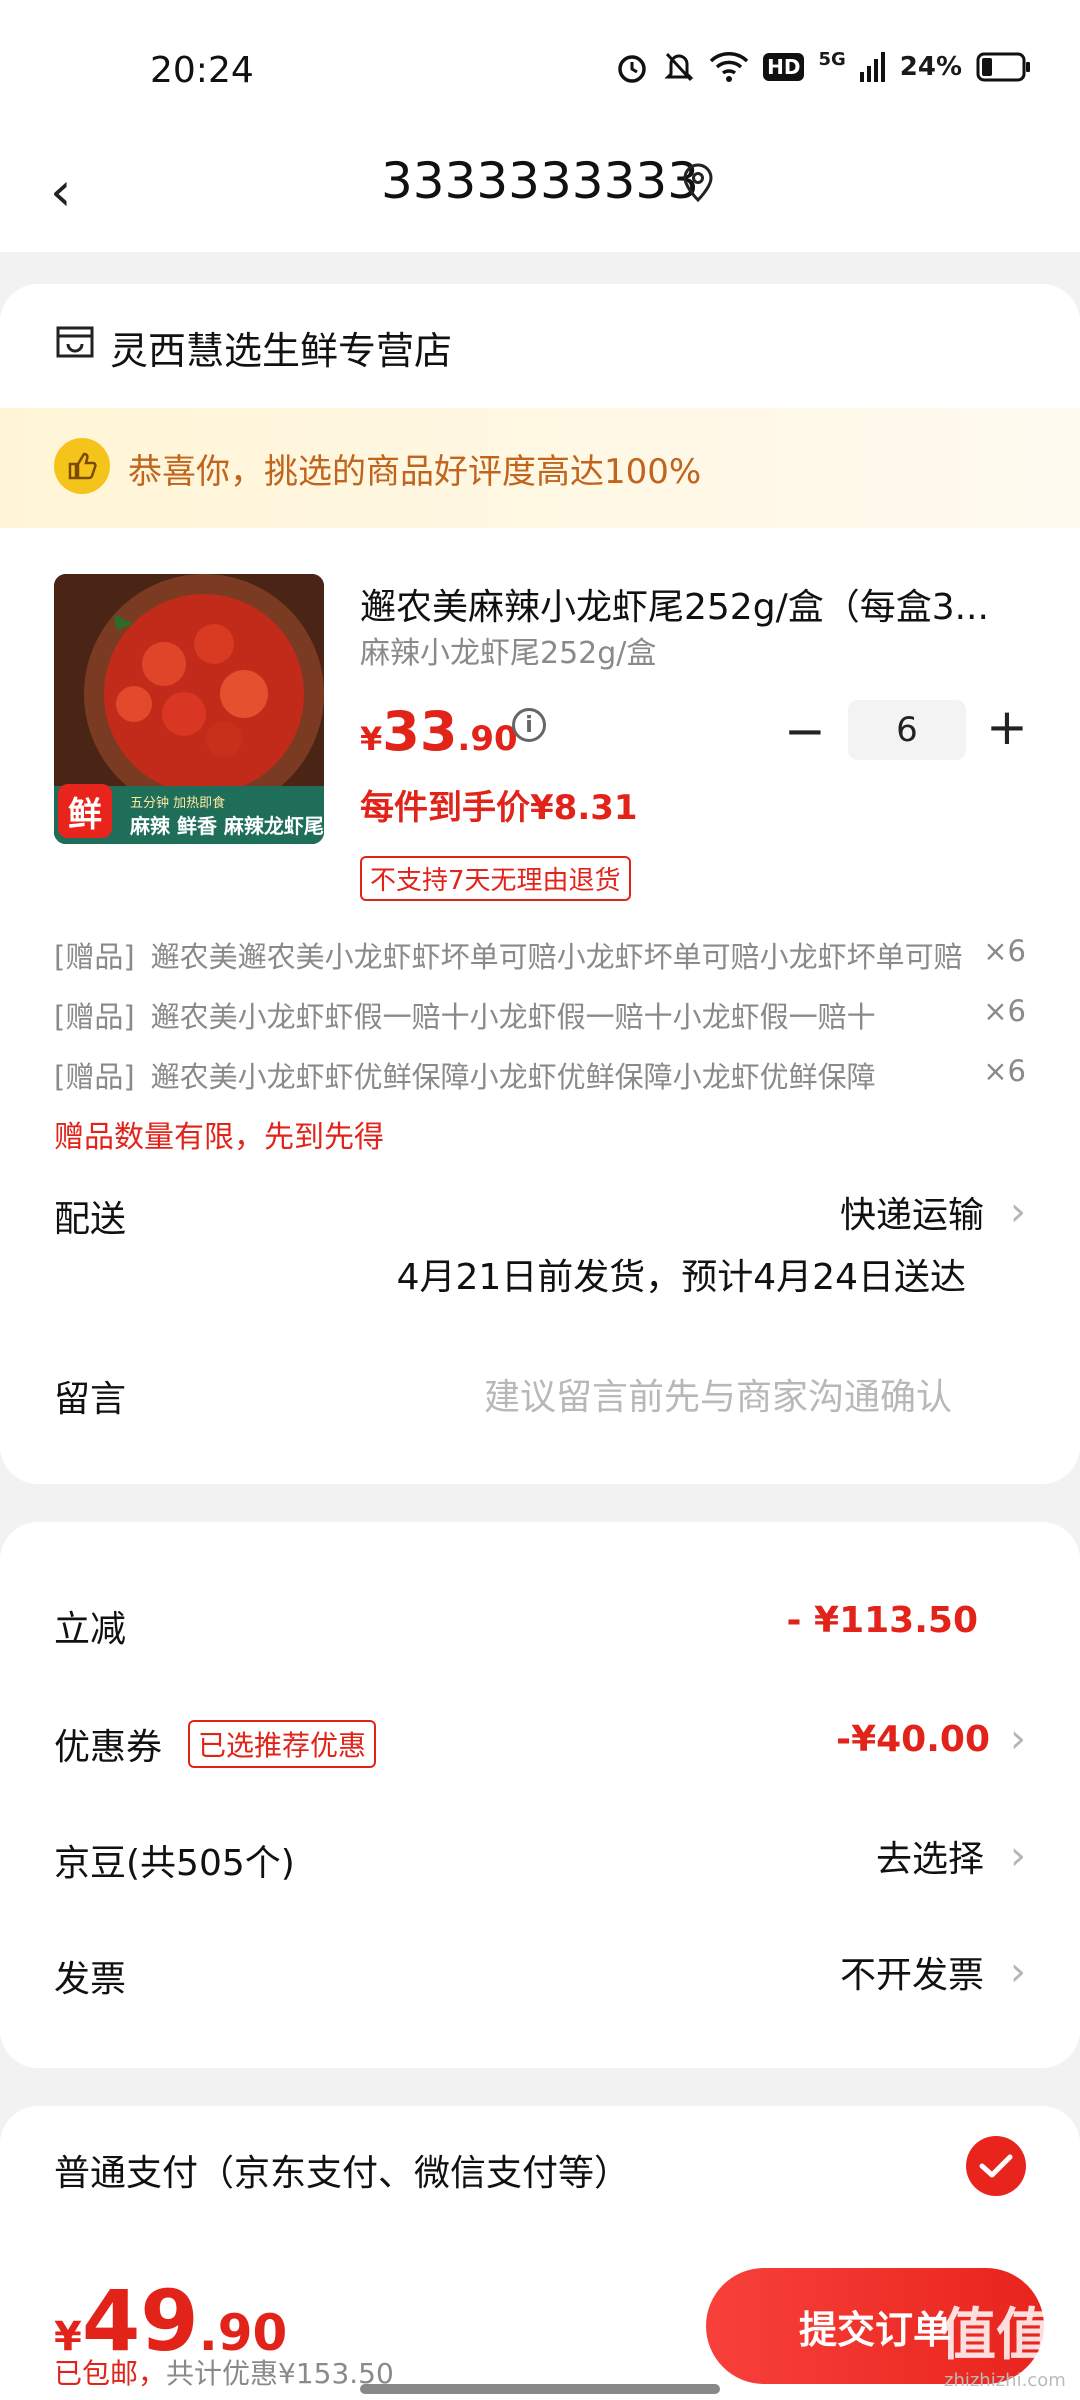 The width and height of the screenshot is (1080, 2400). Describe the element at coordinates (371, 739) in the screenshot. I see `price-symbol: ¥` at that location.